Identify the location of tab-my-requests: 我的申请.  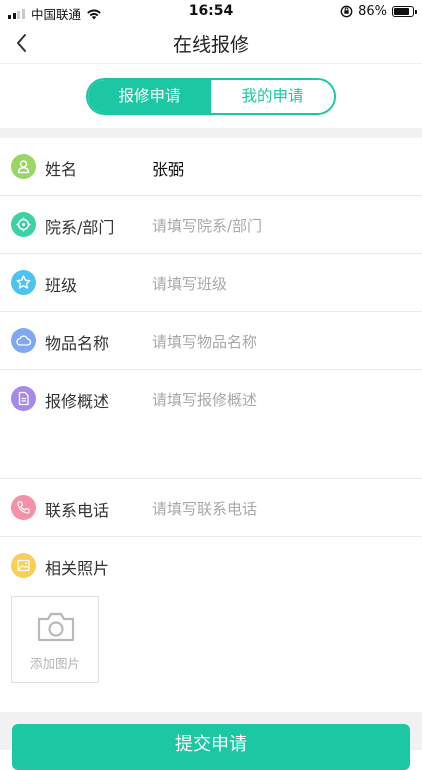
(272, 96).